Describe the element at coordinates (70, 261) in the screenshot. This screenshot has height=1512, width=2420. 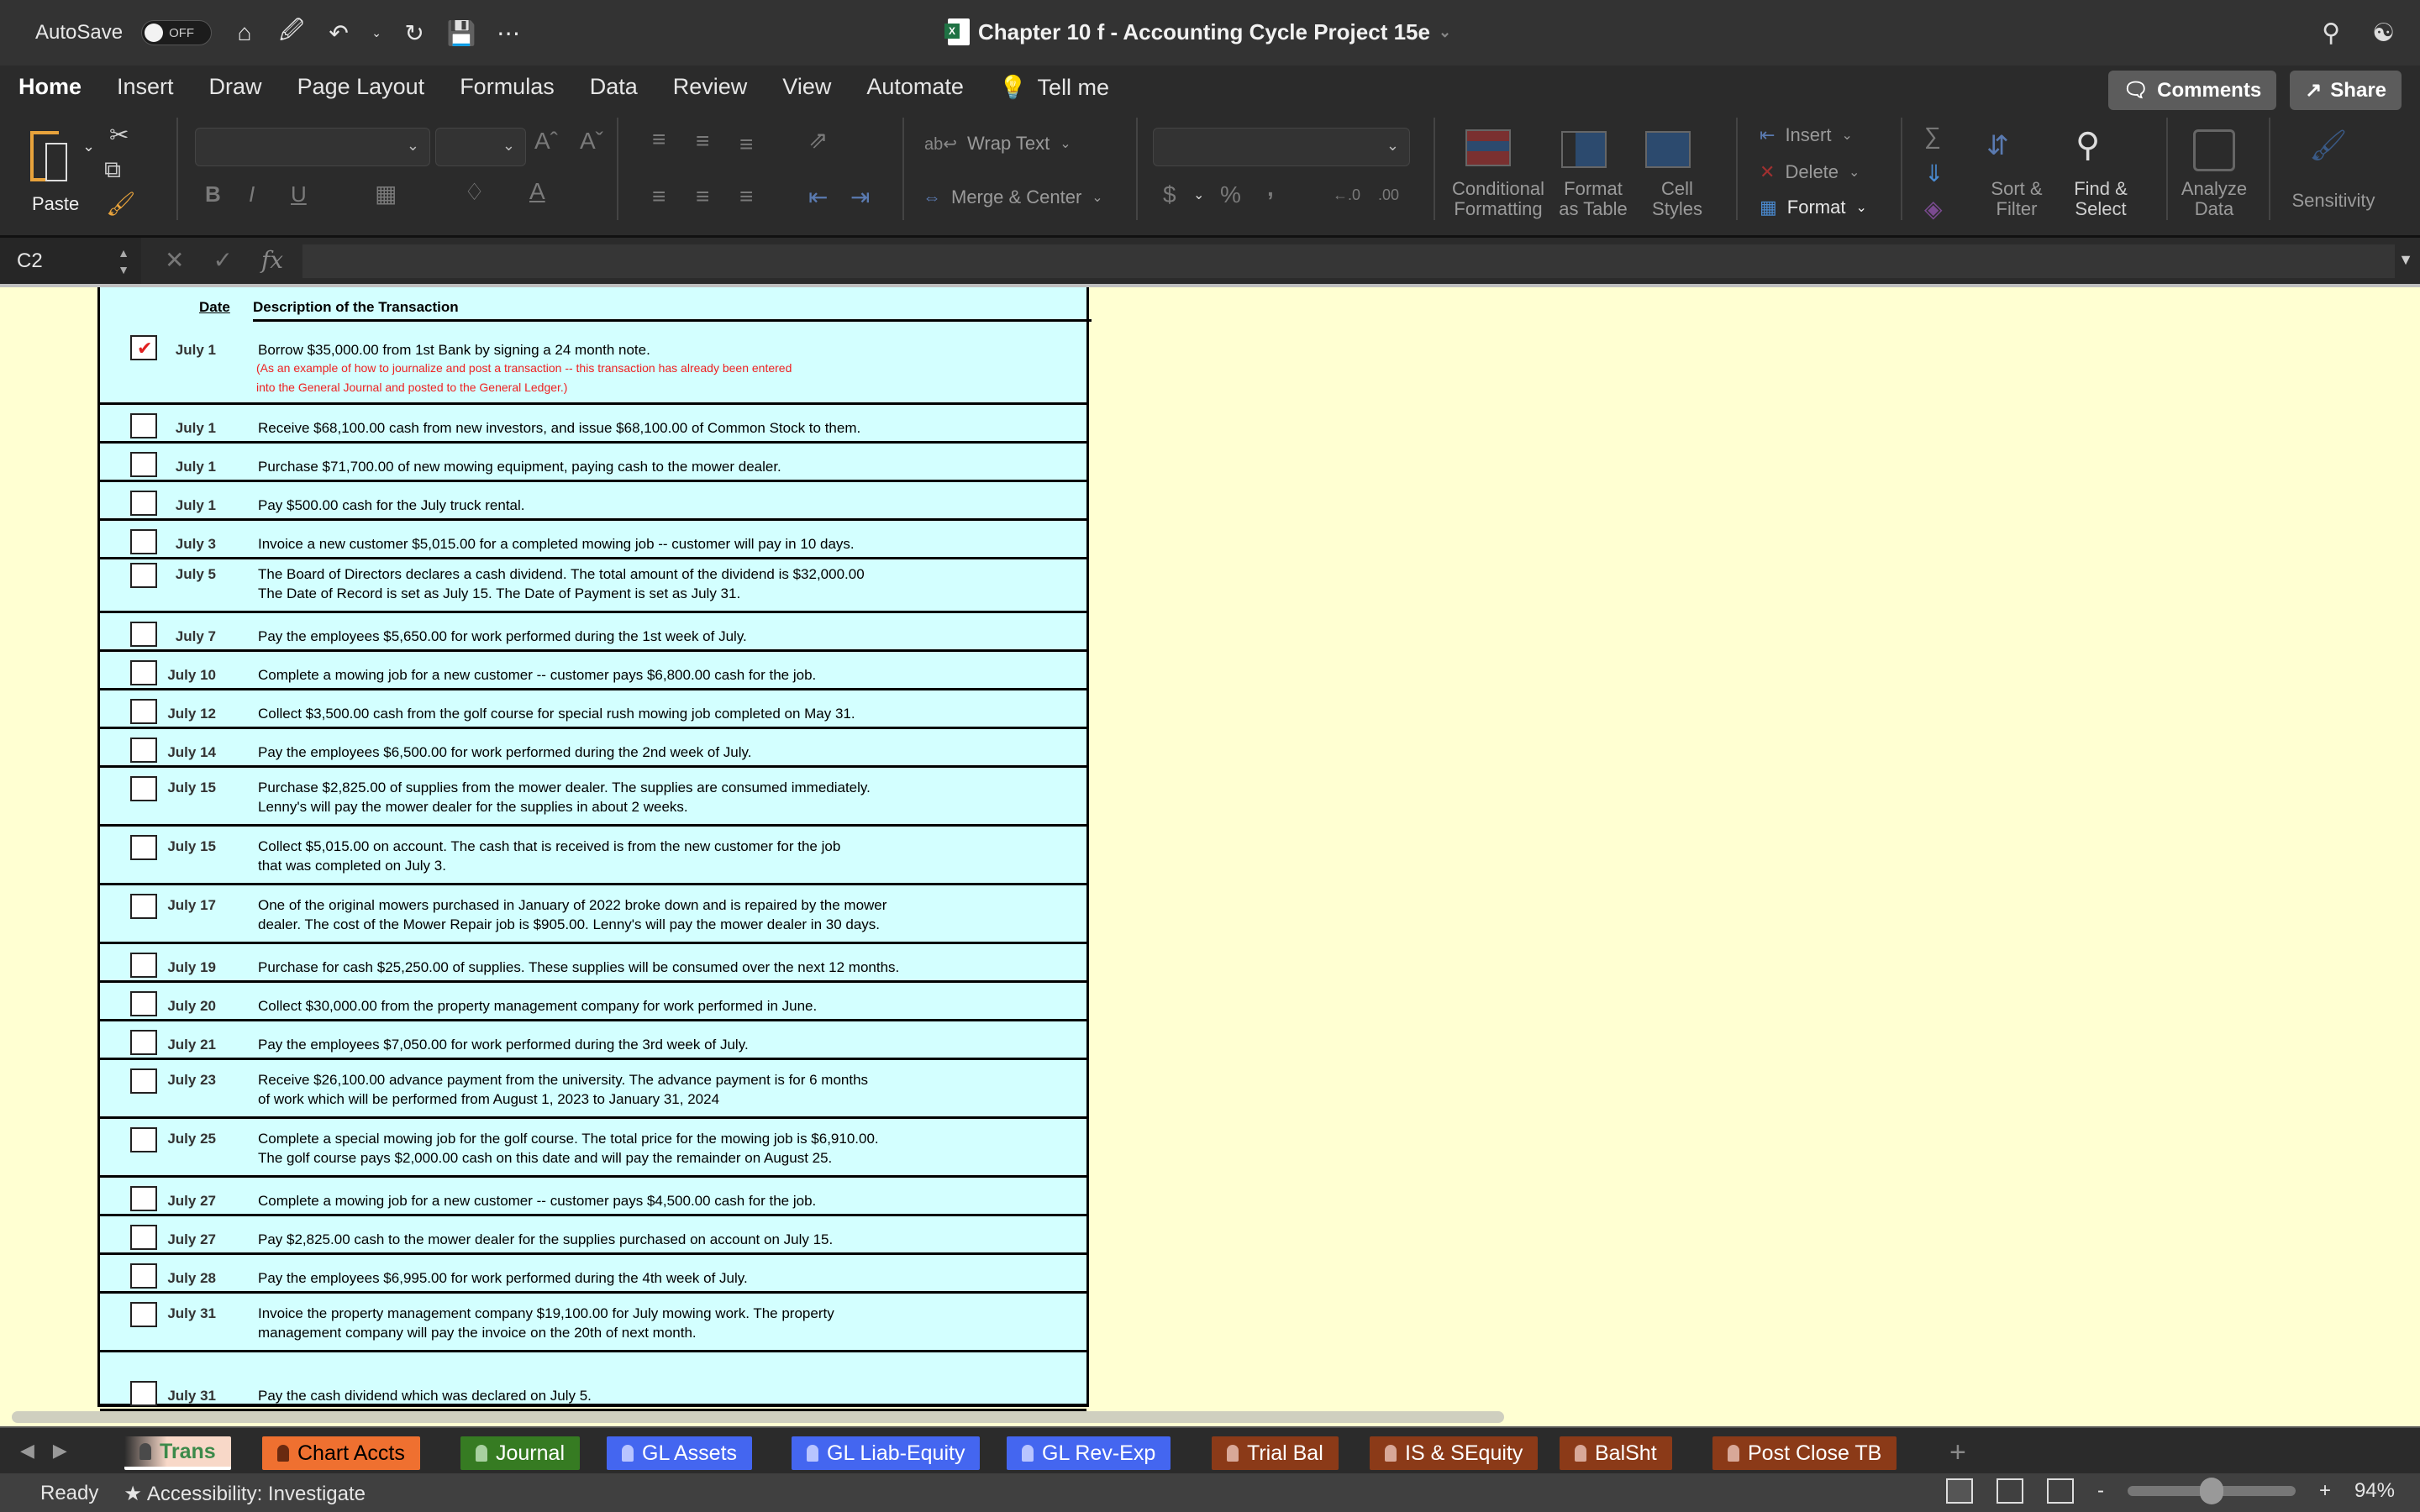
I see `name-box: C2 ▲ ▼` at that location.